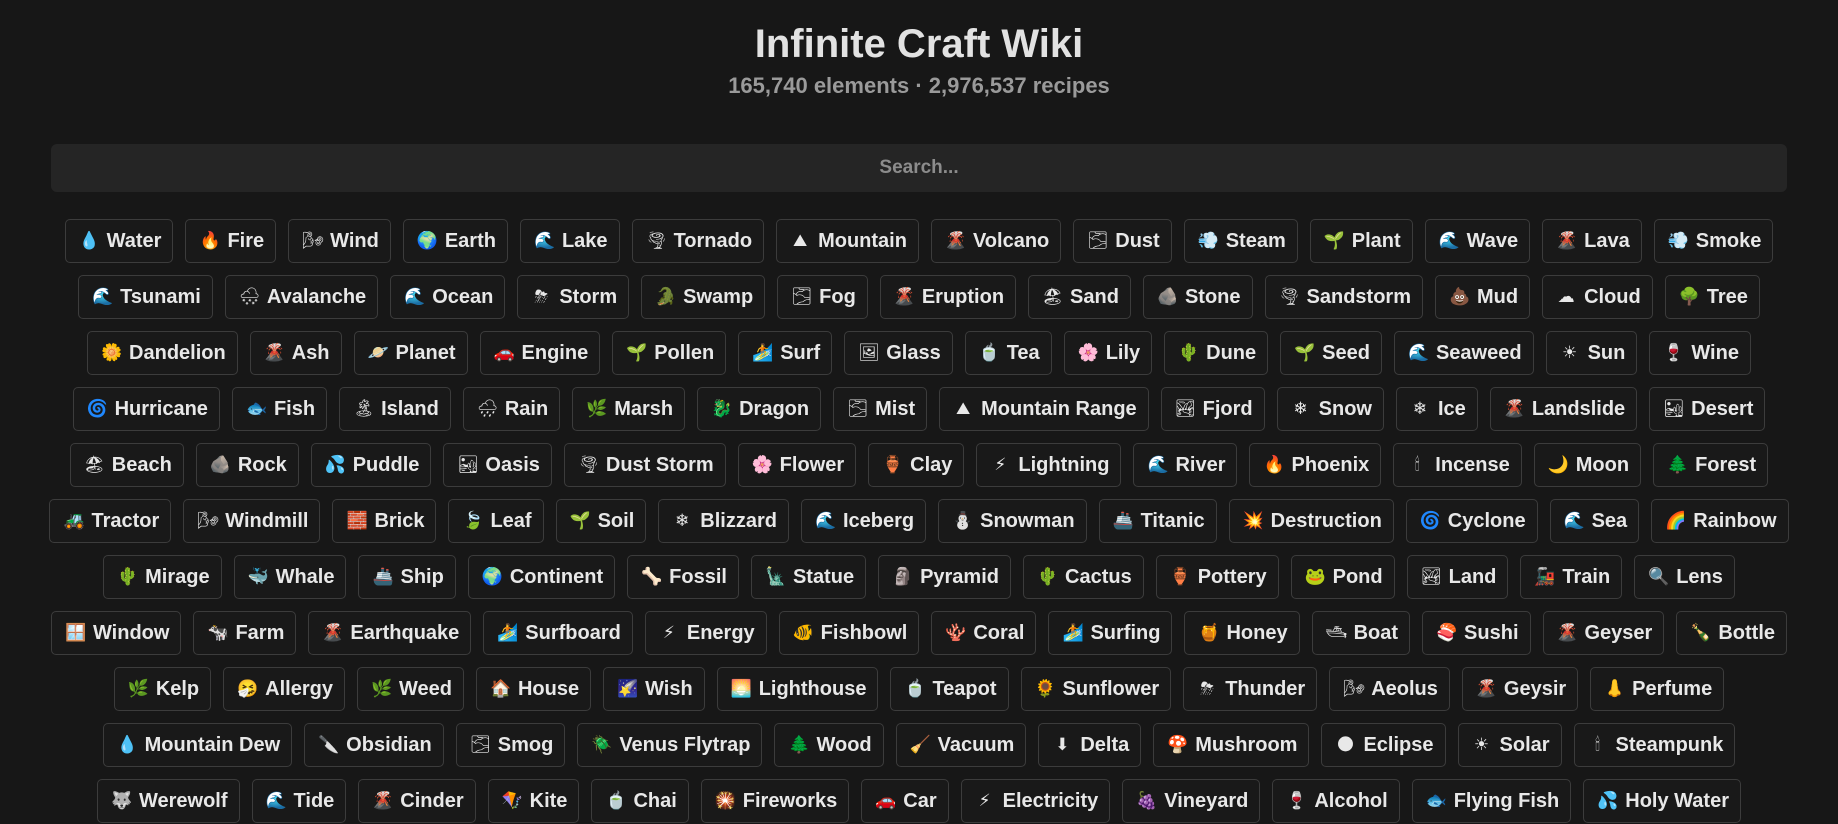  Describe the element at coordinates (1594, 521) in the screenshot. I see `element-chip: 🌊 Sea` at that location.